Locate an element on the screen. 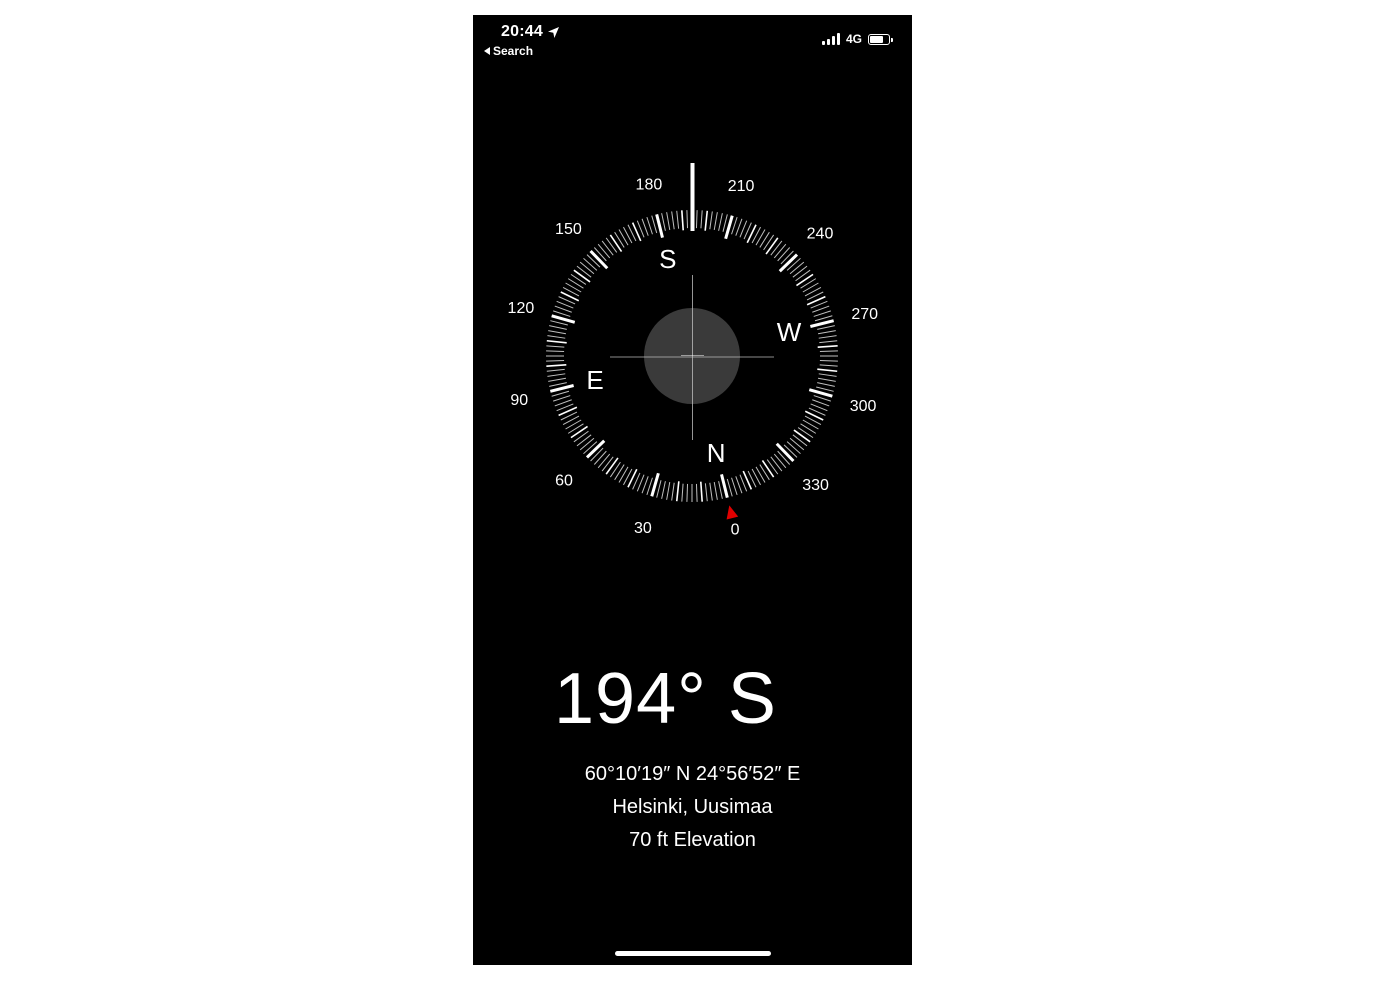 This screenshot has height=981, width=1400. elevation-text: 70 ft Elevation is located at coordinates (692, 840).